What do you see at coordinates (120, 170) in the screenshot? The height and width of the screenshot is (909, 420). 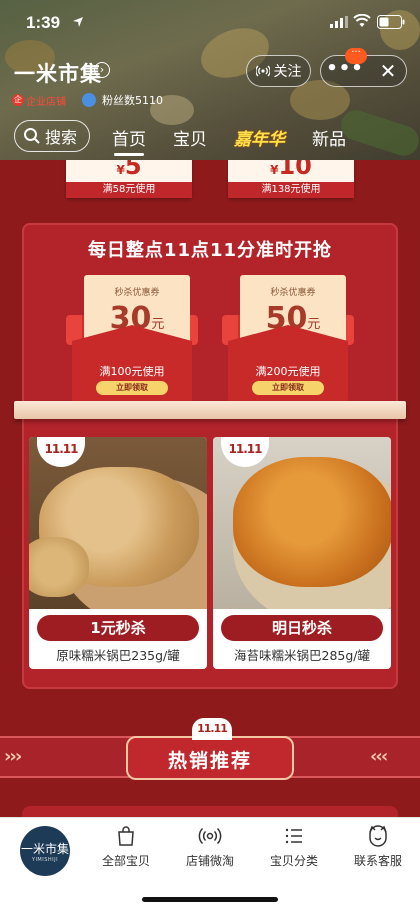 I see `currency-symbol: ¥` at bounding box center [120, 170].